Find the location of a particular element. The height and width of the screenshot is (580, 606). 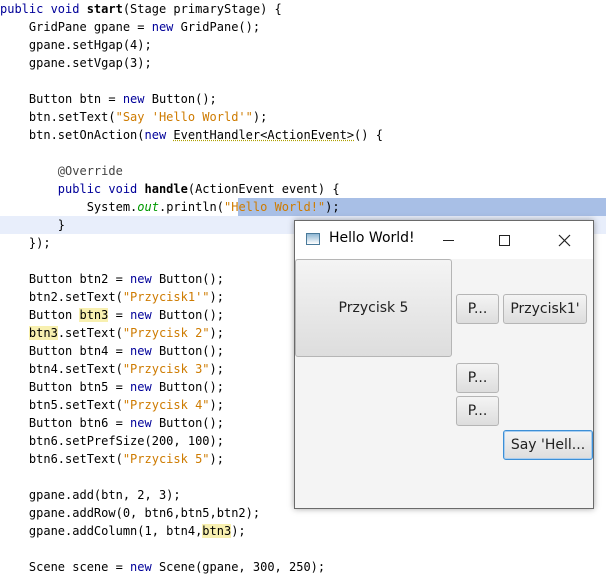

code-token: Button btn6 = is located at coordinates (65, 423).